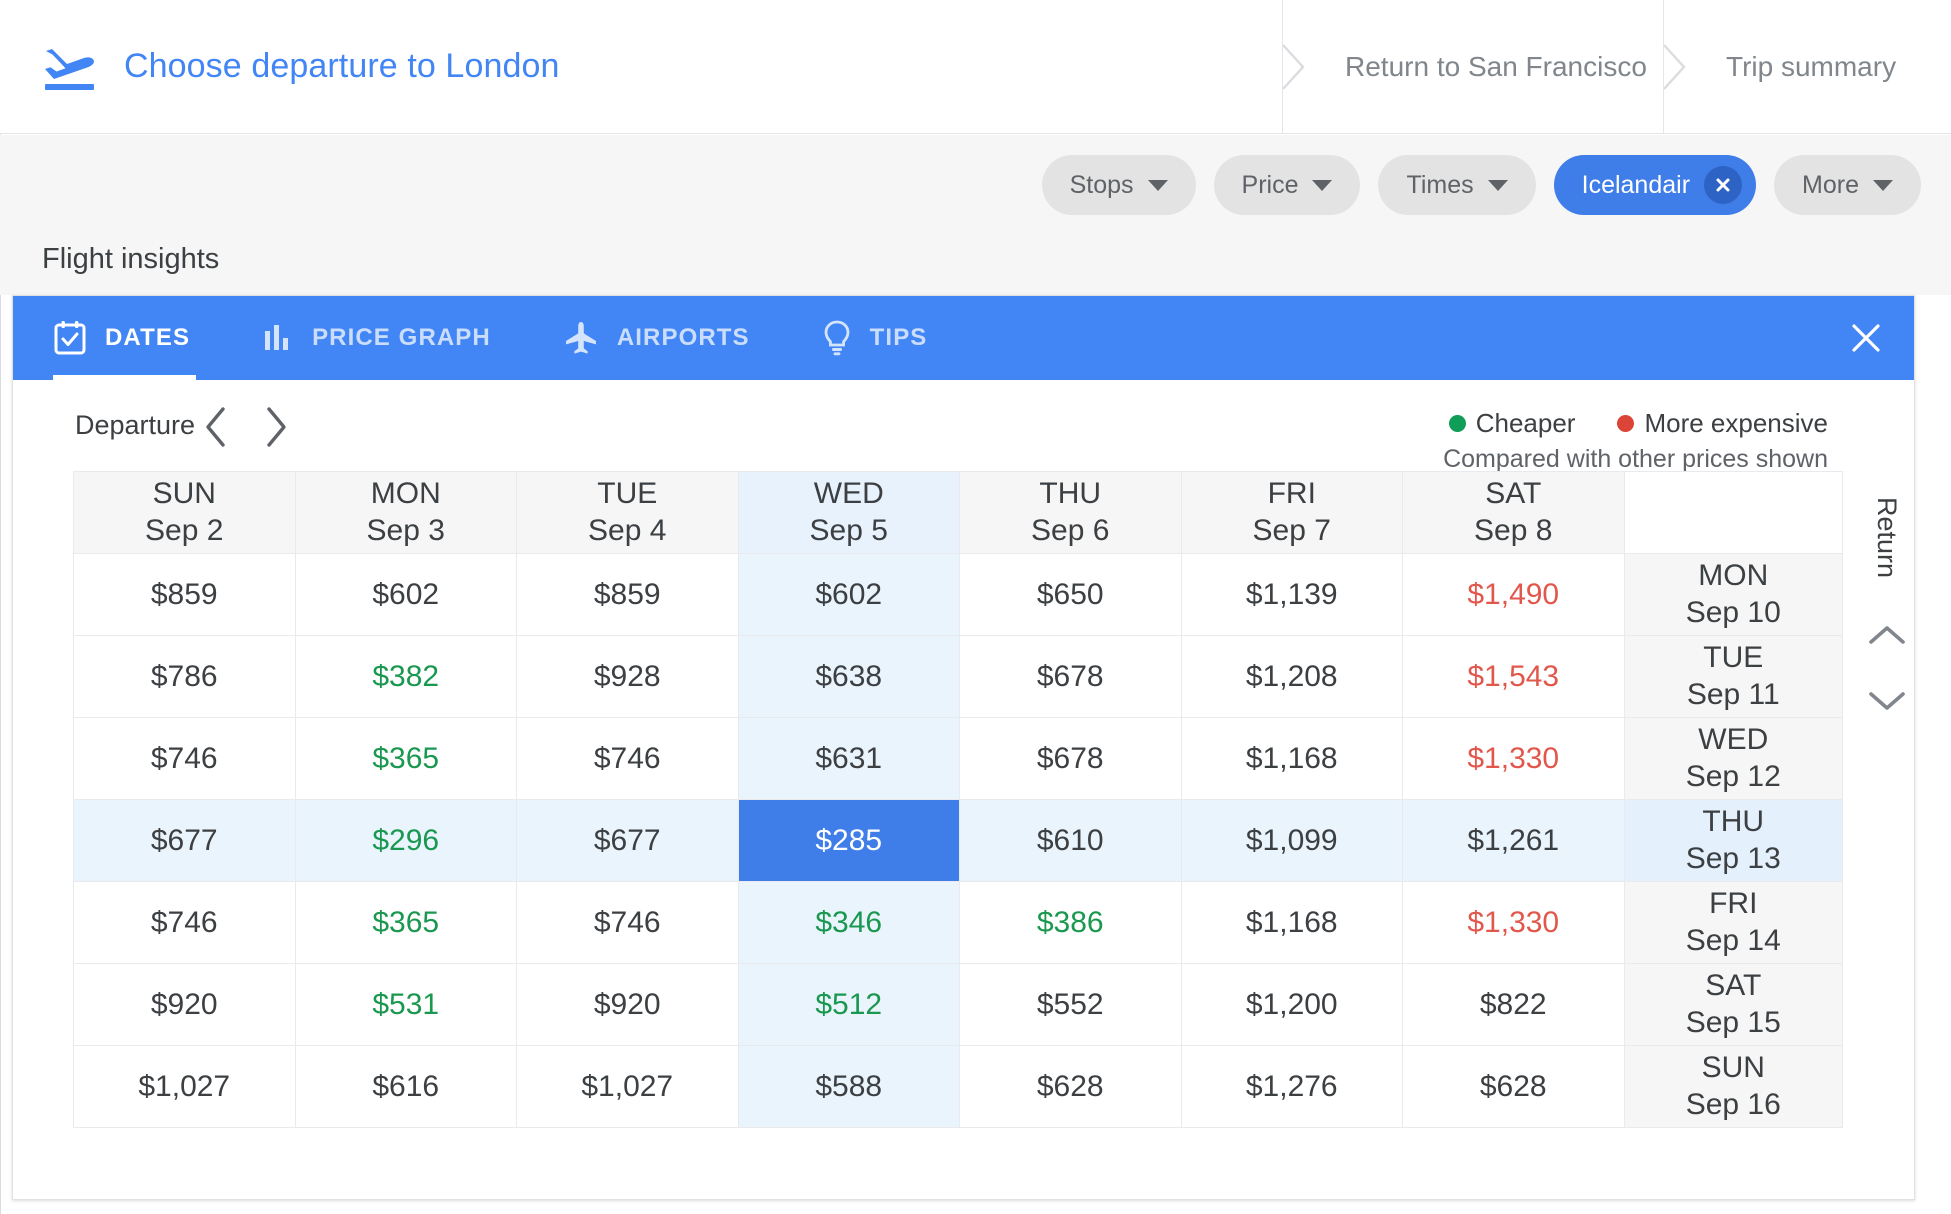 Image resolution: width=1951 pixels, height=1214 pixels. What do you see at coordinates (1287, 185) in the screenshot?
I see `filter-chip-price: Price` at bounding box center [1287, 185].